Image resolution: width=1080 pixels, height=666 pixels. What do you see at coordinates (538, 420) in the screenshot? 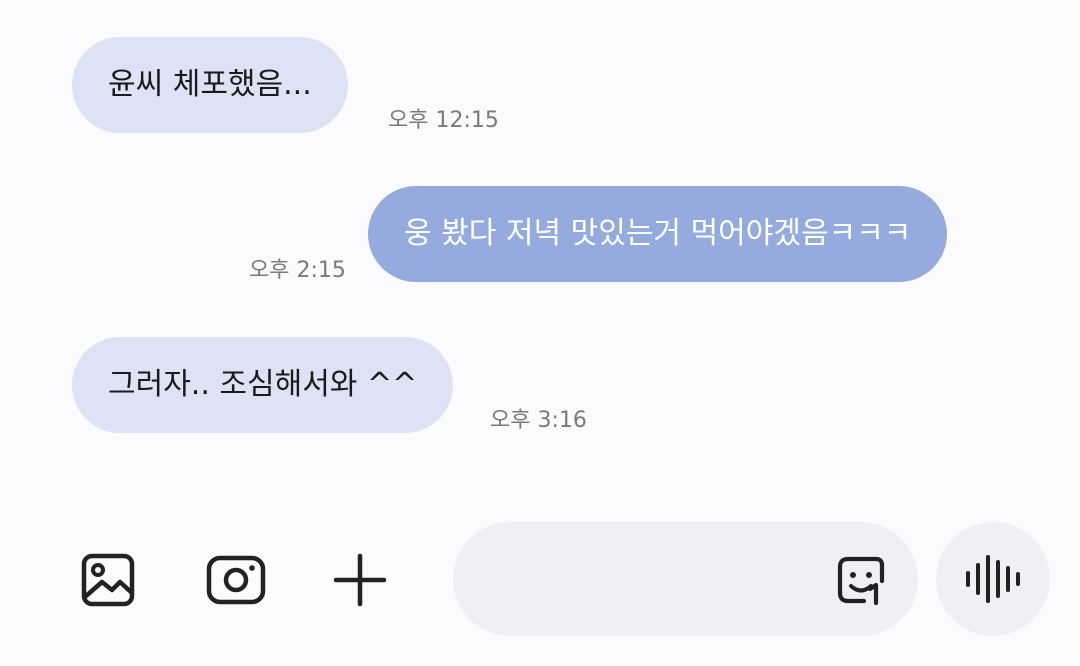
I see `message-timestamp: 오후 3:16` at bounding box center [538, 420].